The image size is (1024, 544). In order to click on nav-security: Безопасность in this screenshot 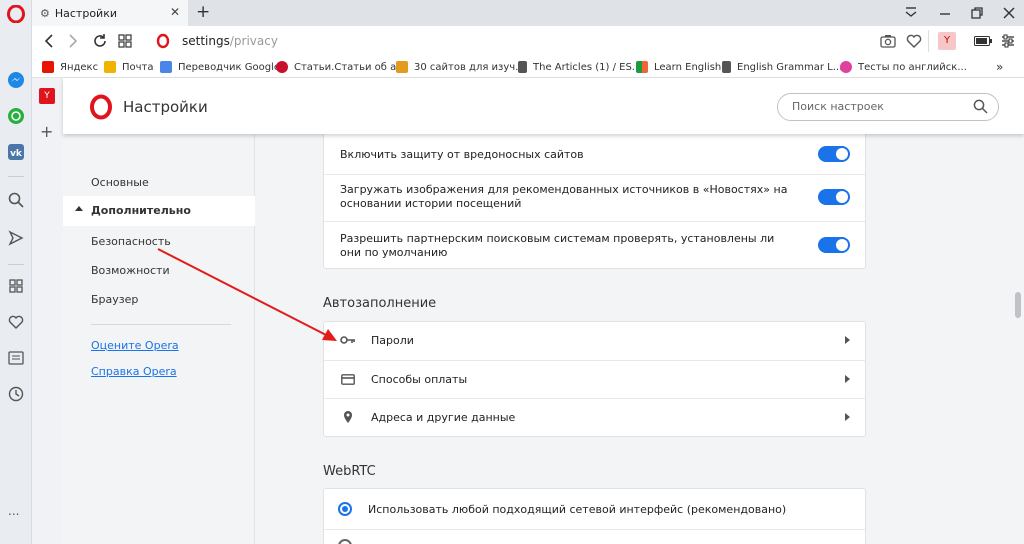, I will do `click(131, 241)`.